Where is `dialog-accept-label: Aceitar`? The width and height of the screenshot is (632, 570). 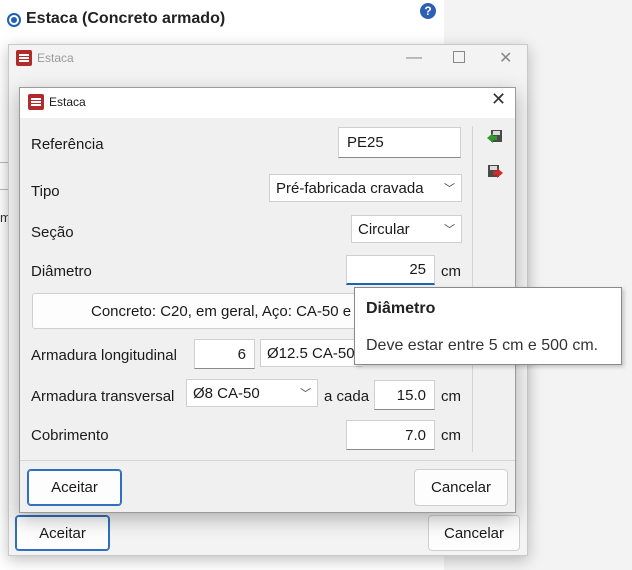
dialog-accept-label: Aceitar is located at coordinates (74, 487).